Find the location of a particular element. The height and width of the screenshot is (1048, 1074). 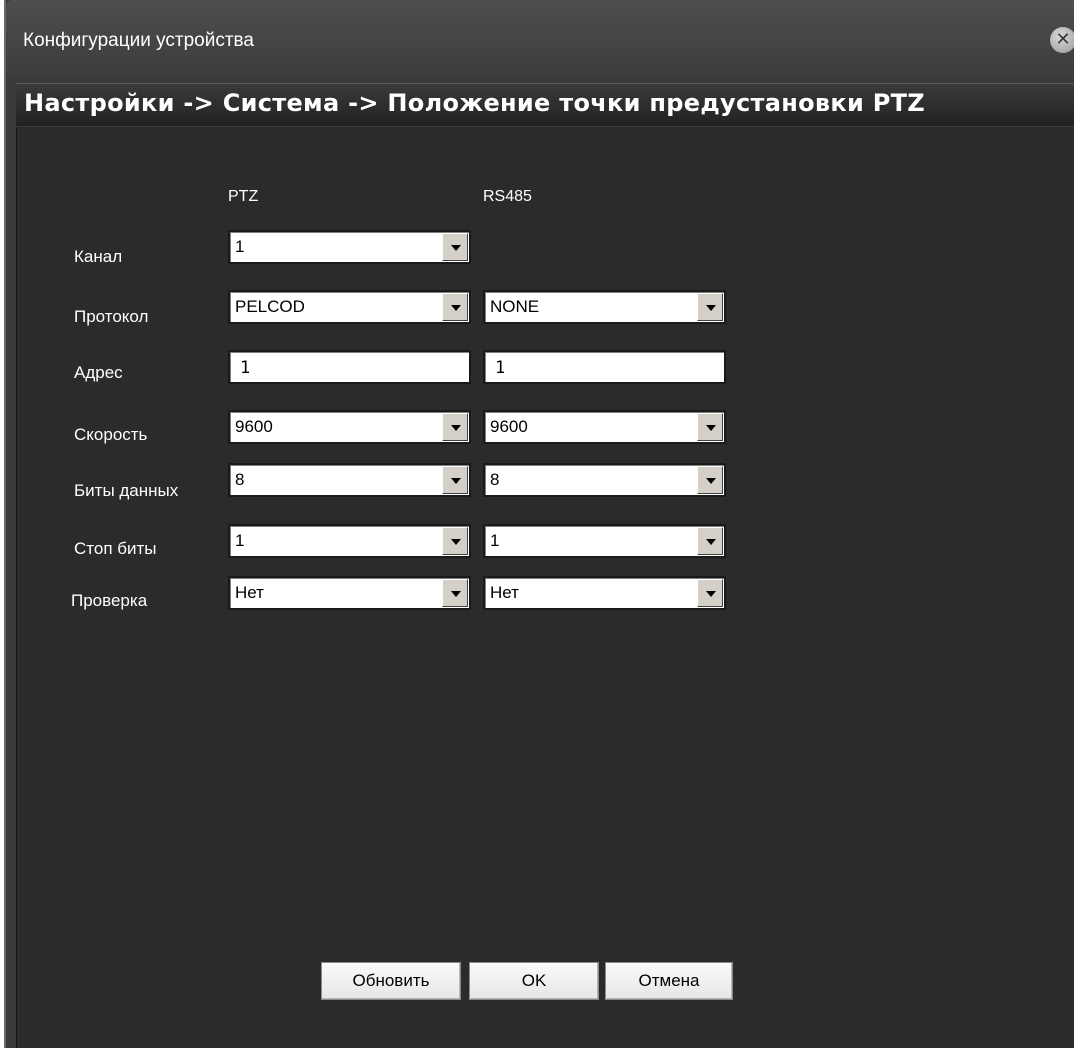

title-bar: Конфигурации устройства is located at coordinates (540, 39).